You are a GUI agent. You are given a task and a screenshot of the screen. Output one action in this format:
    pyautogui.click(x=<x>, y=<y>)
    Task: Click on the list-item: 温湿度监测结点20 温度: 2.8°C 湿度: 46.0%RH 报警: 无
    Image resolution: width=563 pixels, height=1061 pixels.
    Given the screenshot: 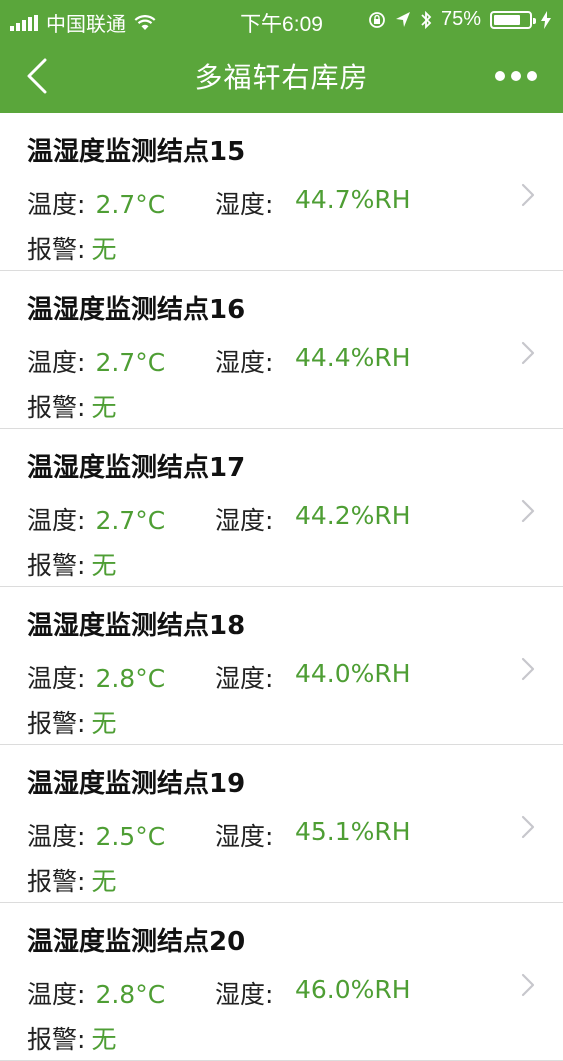 What is the action you would take?
    pyautogui.click(x=281, y=982)
    